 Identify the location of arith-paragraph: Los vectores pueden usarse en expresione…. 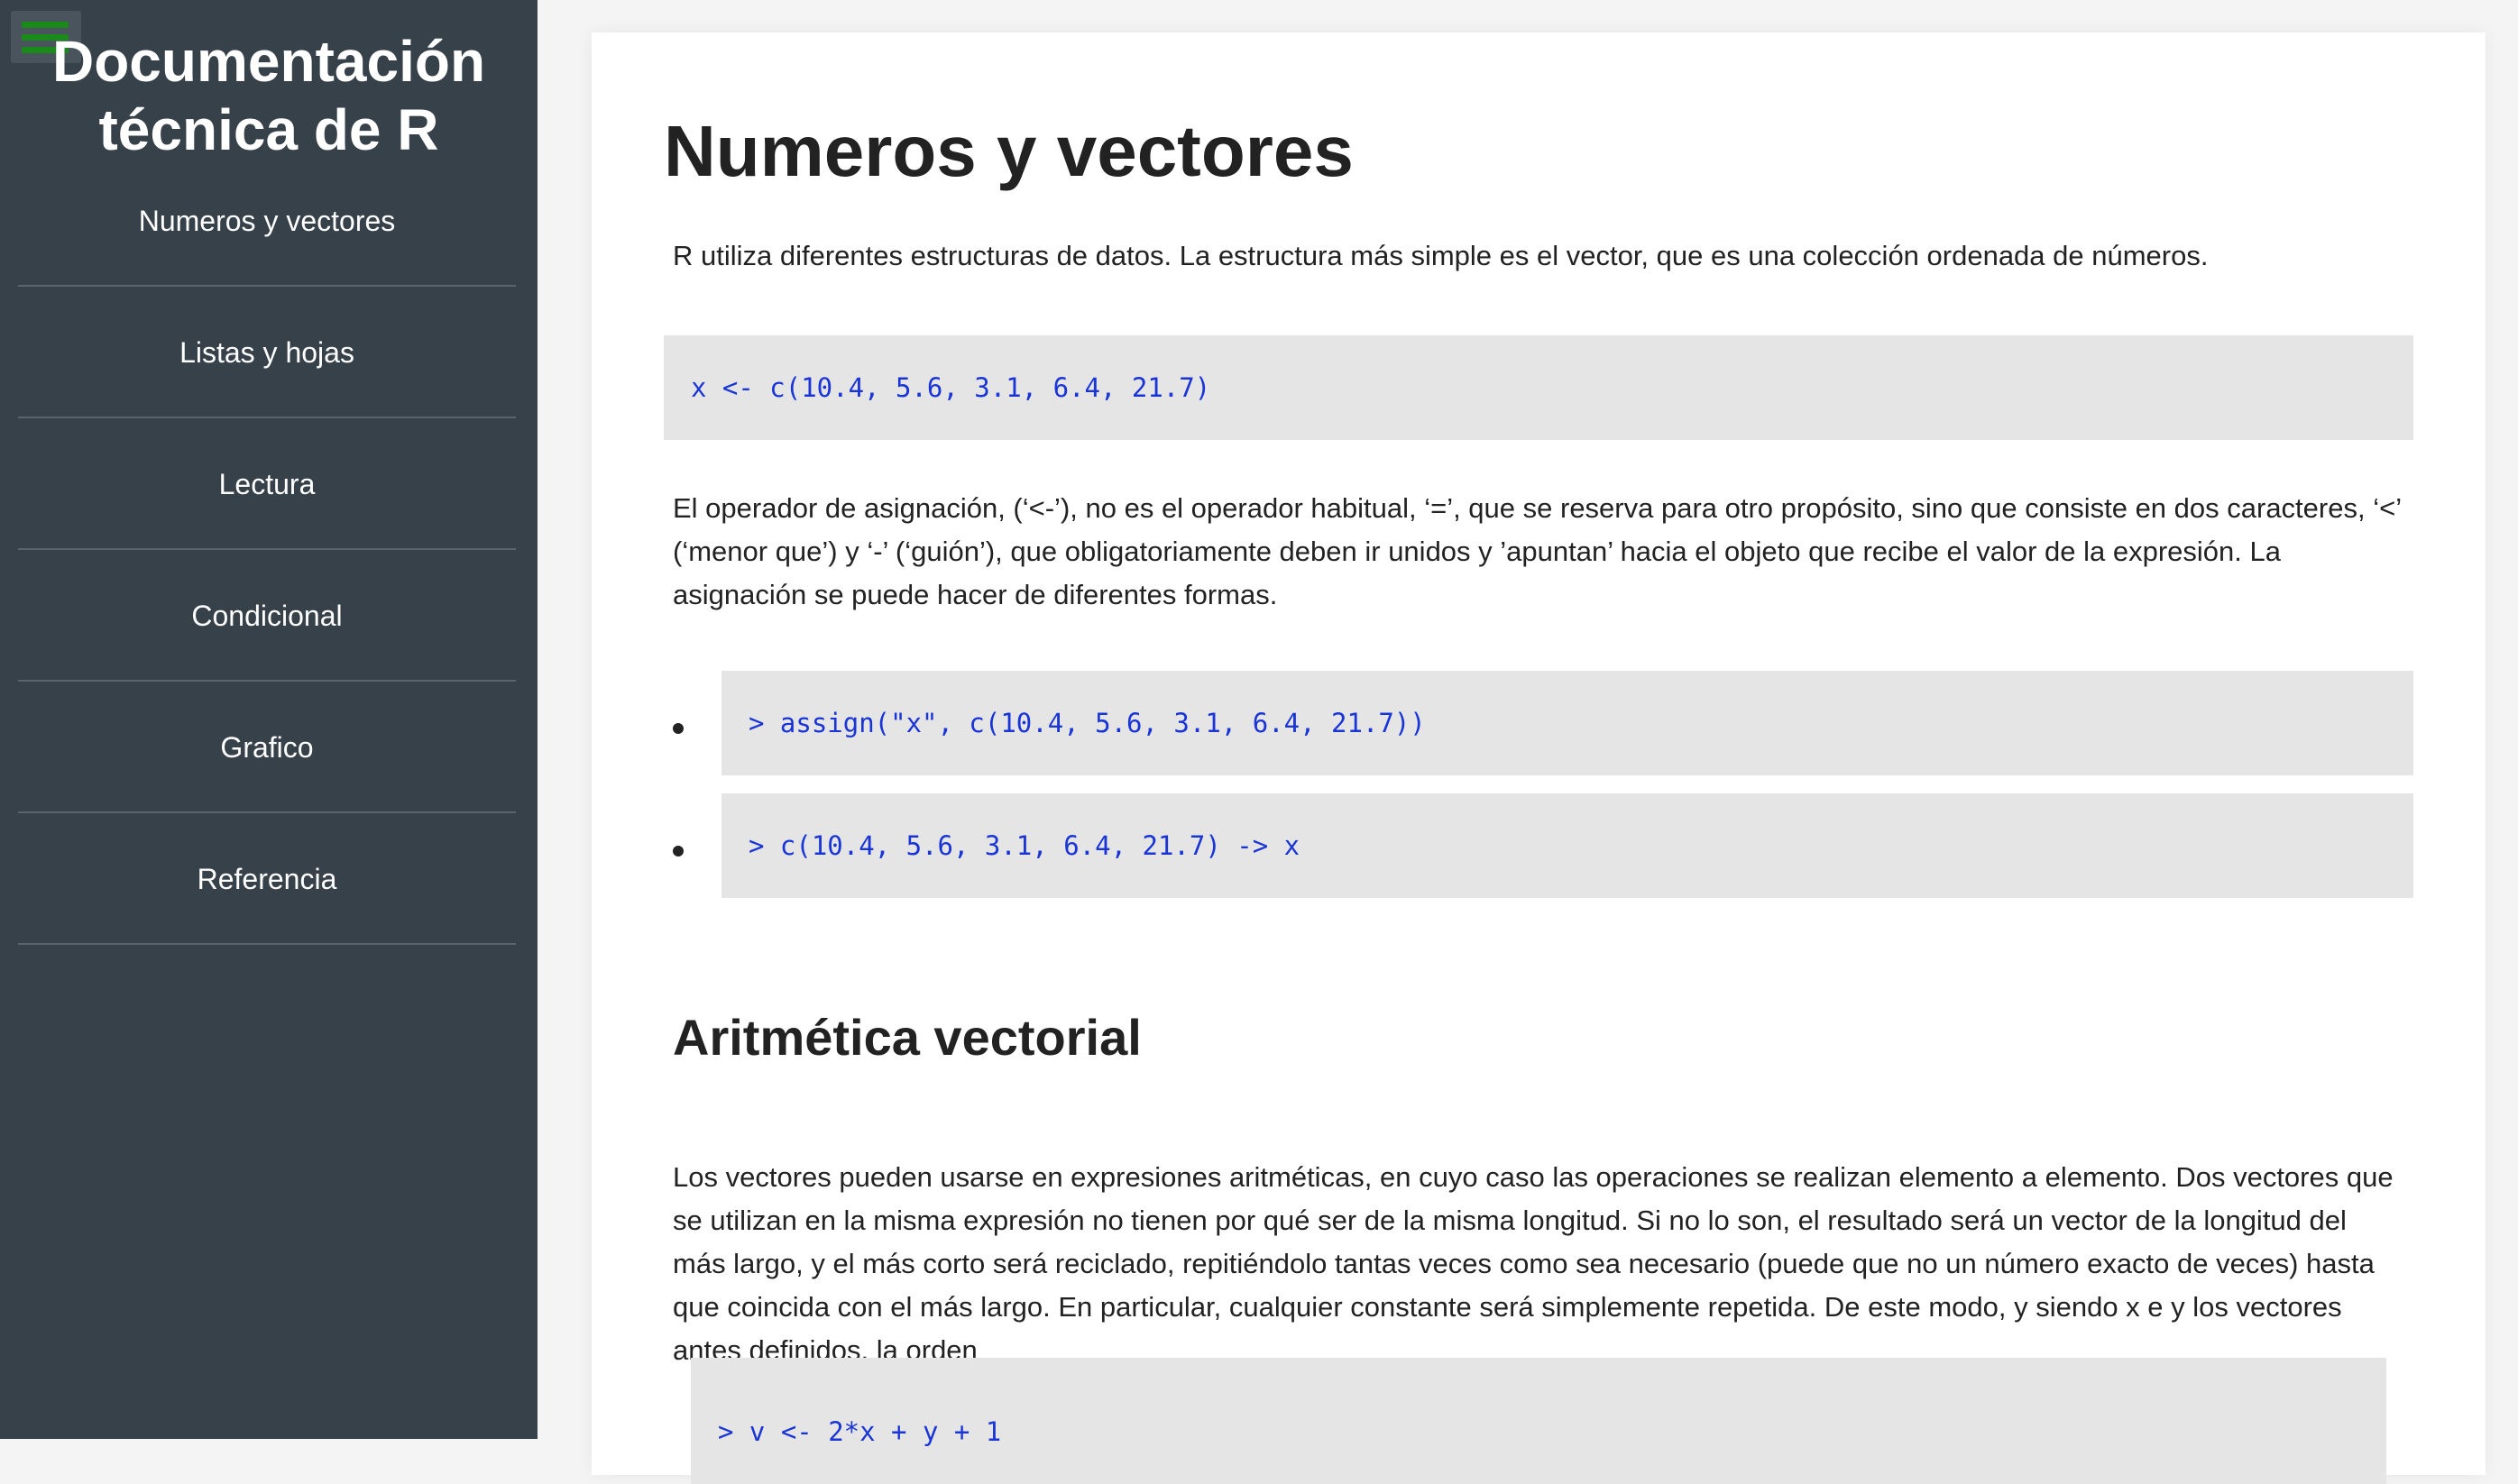
(1533, 1263).